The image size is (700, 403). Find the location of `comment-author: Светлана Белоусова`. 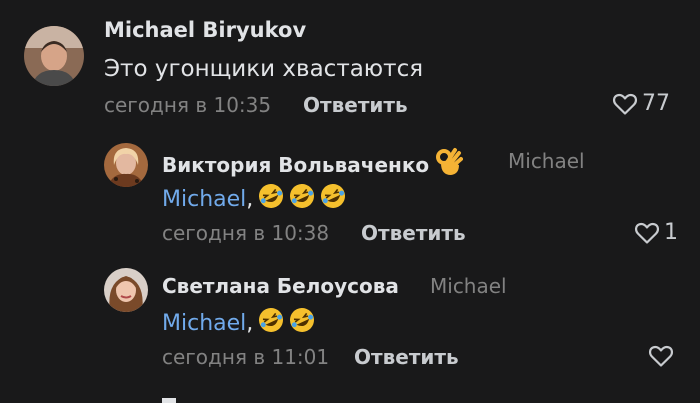

comment-author: Светлана Белоусова is located at coordinates (280, 286).